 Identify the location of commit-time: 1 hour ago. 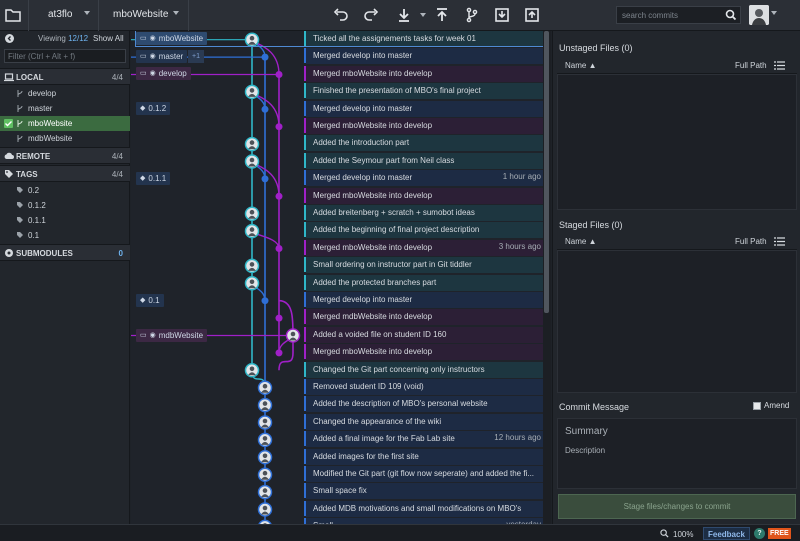
(521, 177).